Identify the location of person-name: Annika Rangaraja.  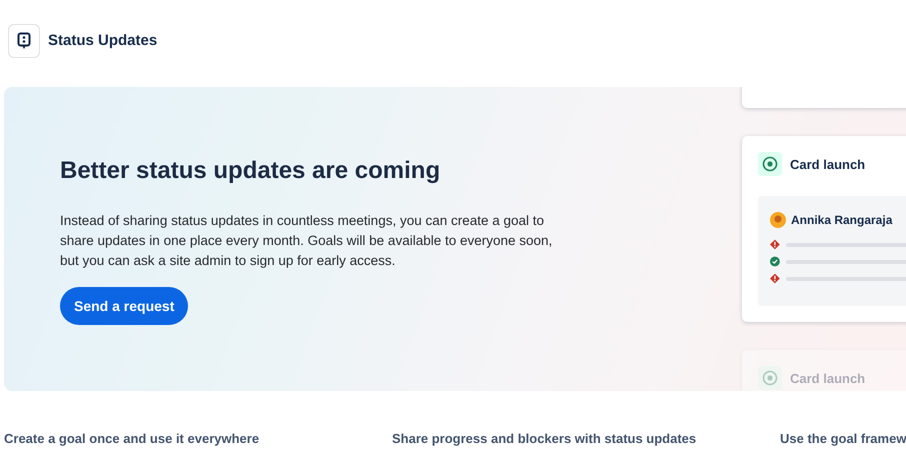
(841, 220).